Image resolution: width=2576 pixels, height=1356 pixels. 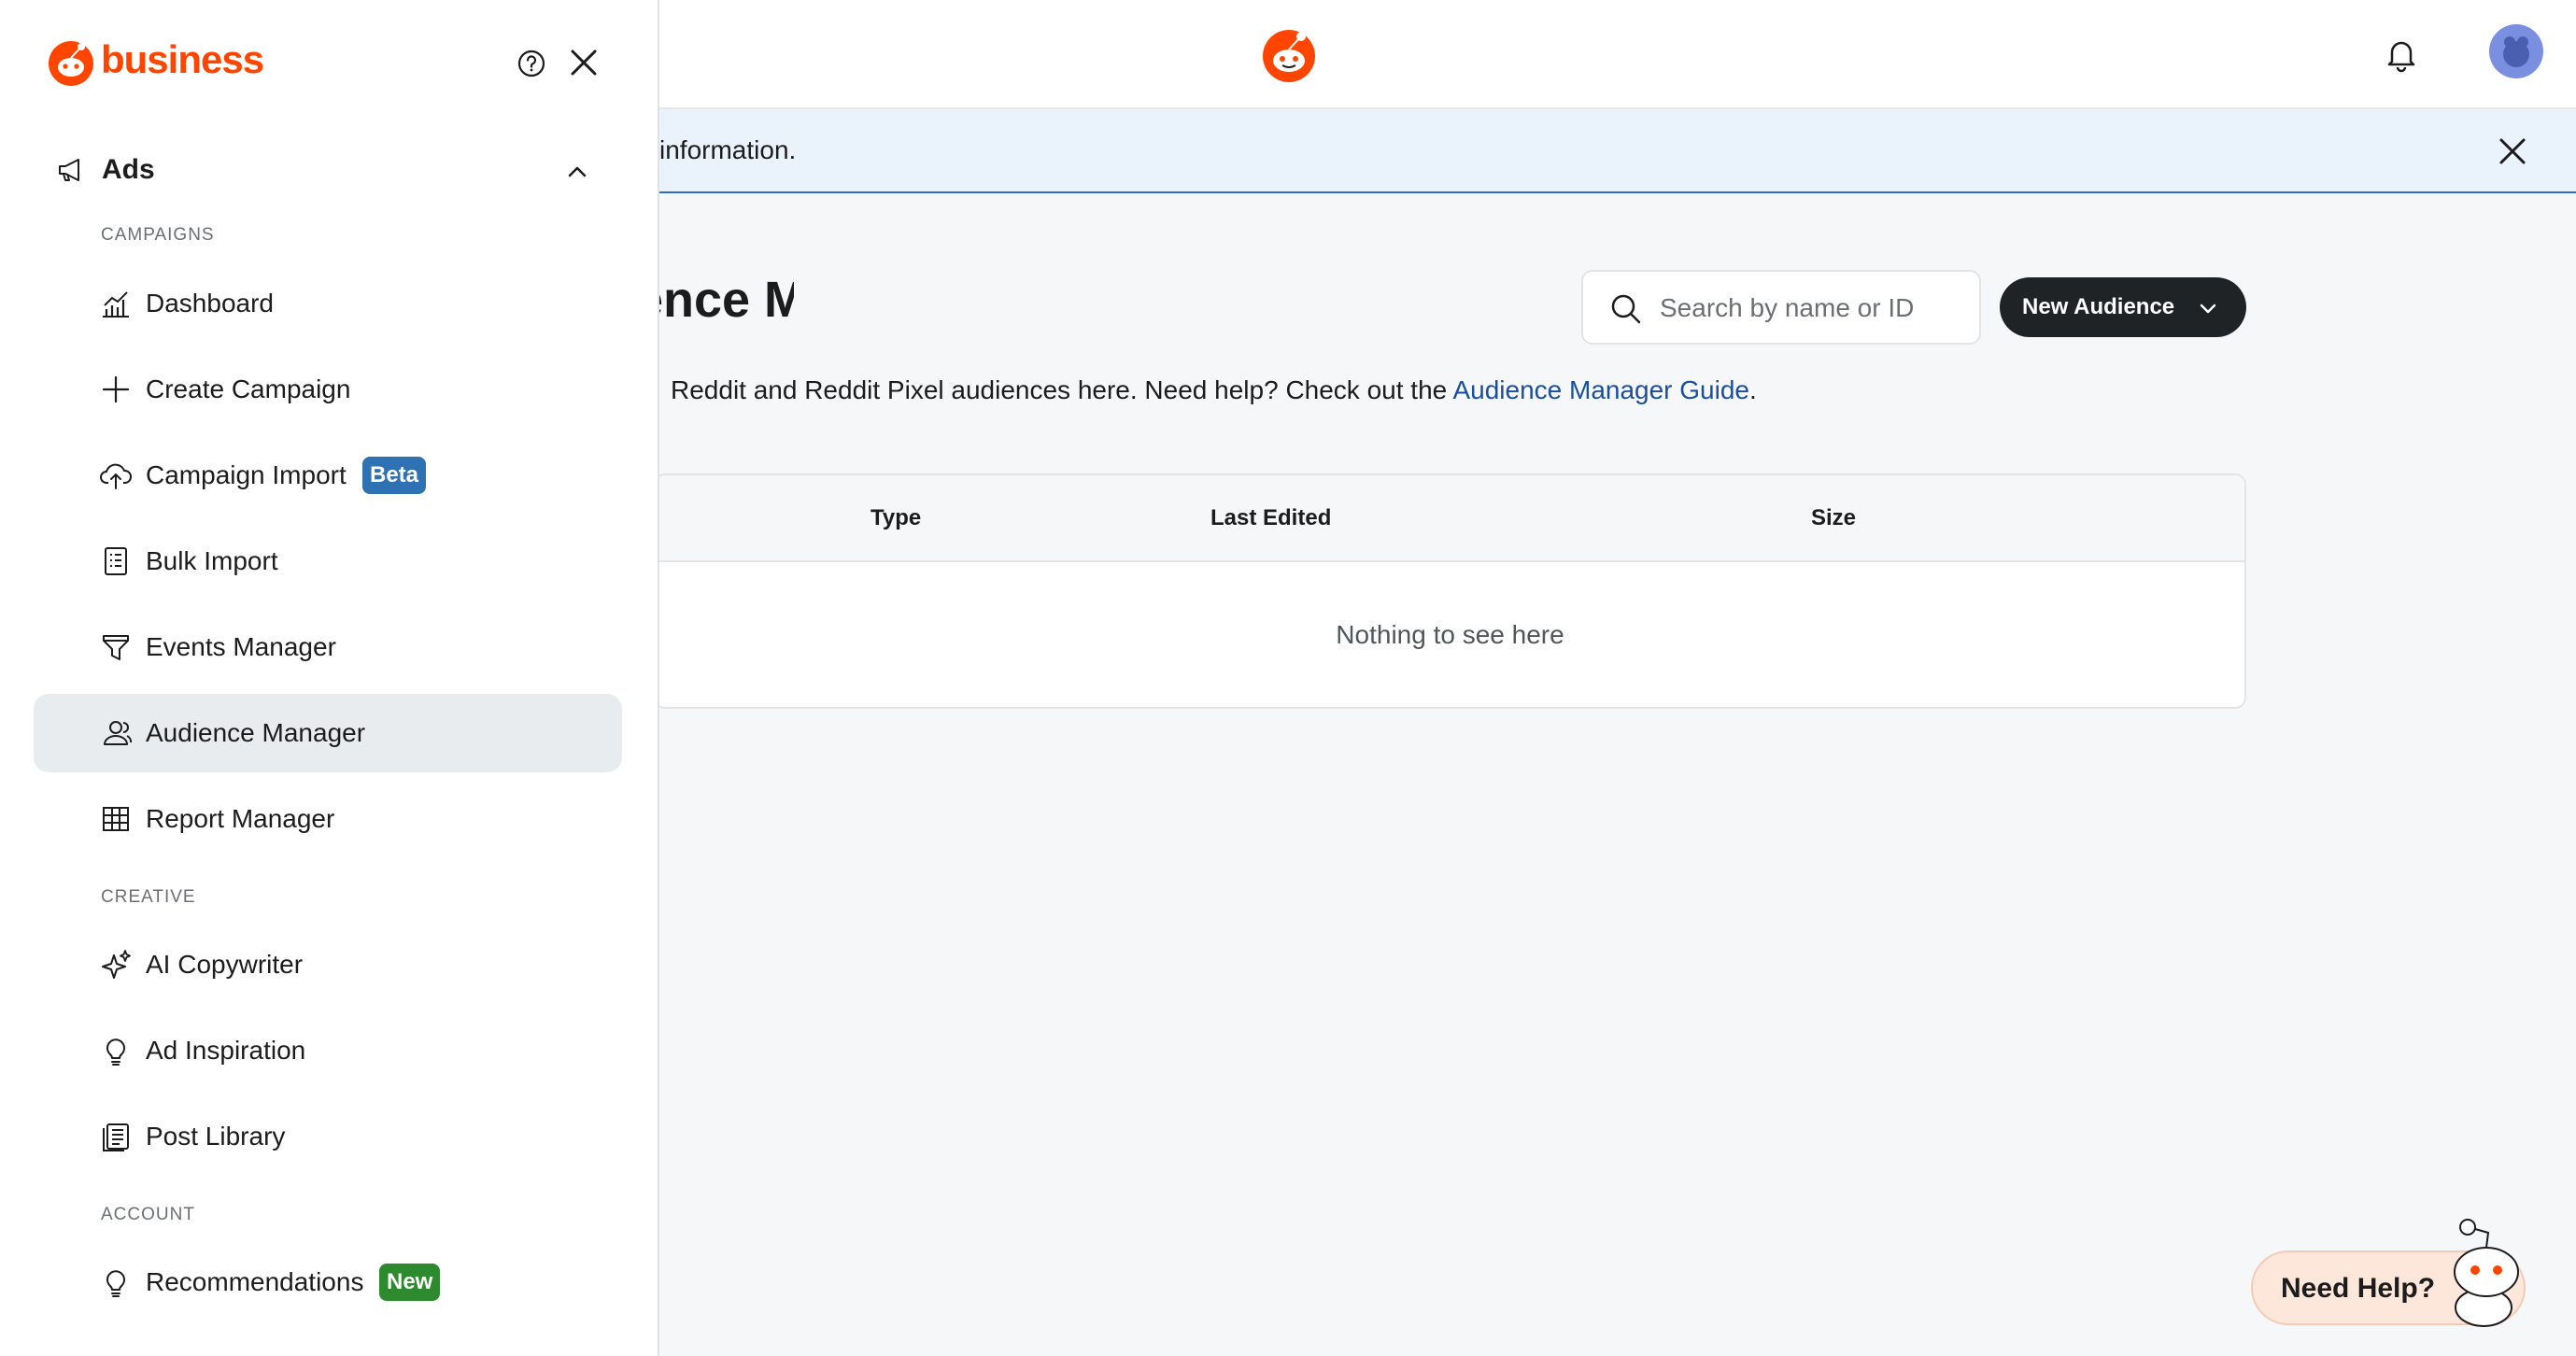 What do you see at coordinates (1450, 518) in the screenshot?
I see `table-header: Type Last Edited Size` at bounding box center [1450, 518].